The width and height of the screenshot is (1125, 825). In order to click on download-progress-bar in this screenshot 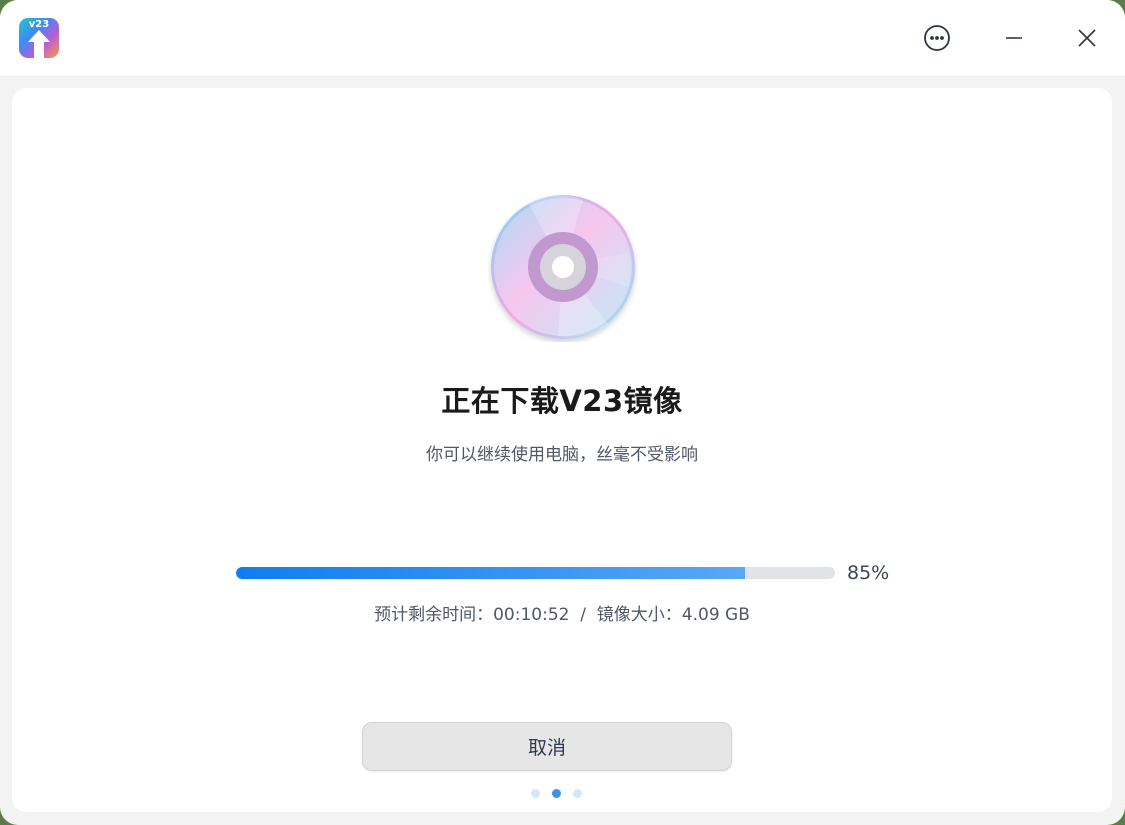, I will do `click(535, 573)`.